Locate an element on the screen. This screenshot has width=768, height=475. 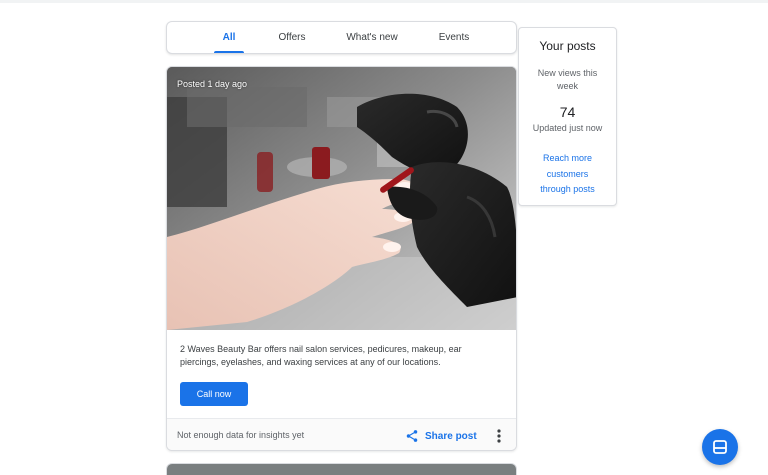
message-icon is located at coordinates (720, 447).